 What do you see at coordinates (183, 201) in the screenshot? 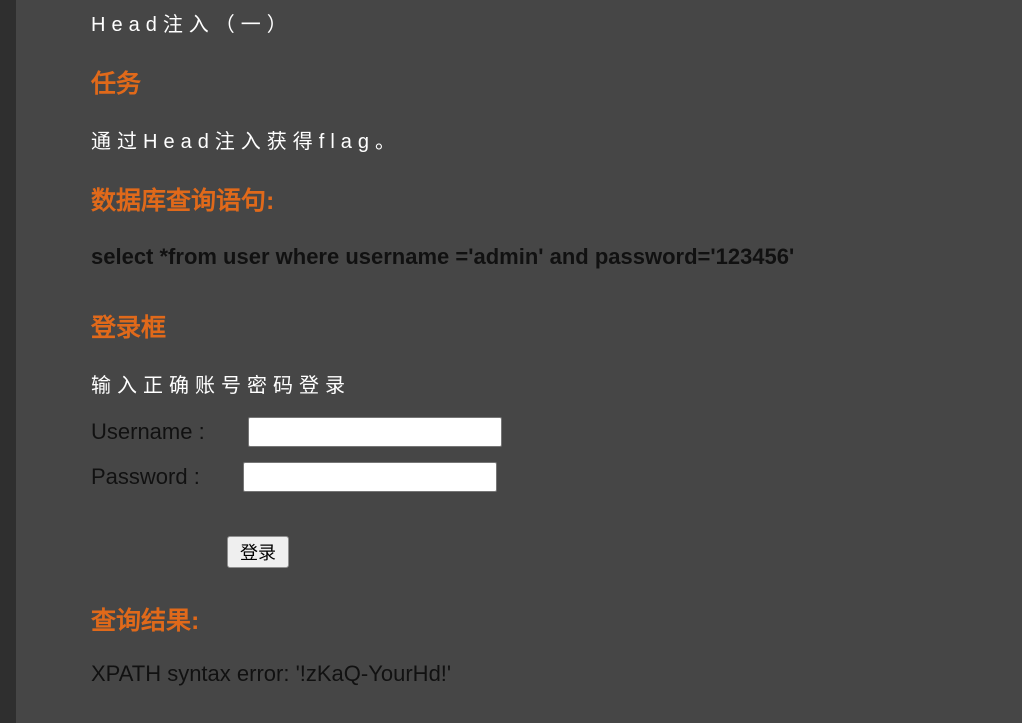
I see `query-heading: 数据库查询语句:` at bounding box center [183, 201].